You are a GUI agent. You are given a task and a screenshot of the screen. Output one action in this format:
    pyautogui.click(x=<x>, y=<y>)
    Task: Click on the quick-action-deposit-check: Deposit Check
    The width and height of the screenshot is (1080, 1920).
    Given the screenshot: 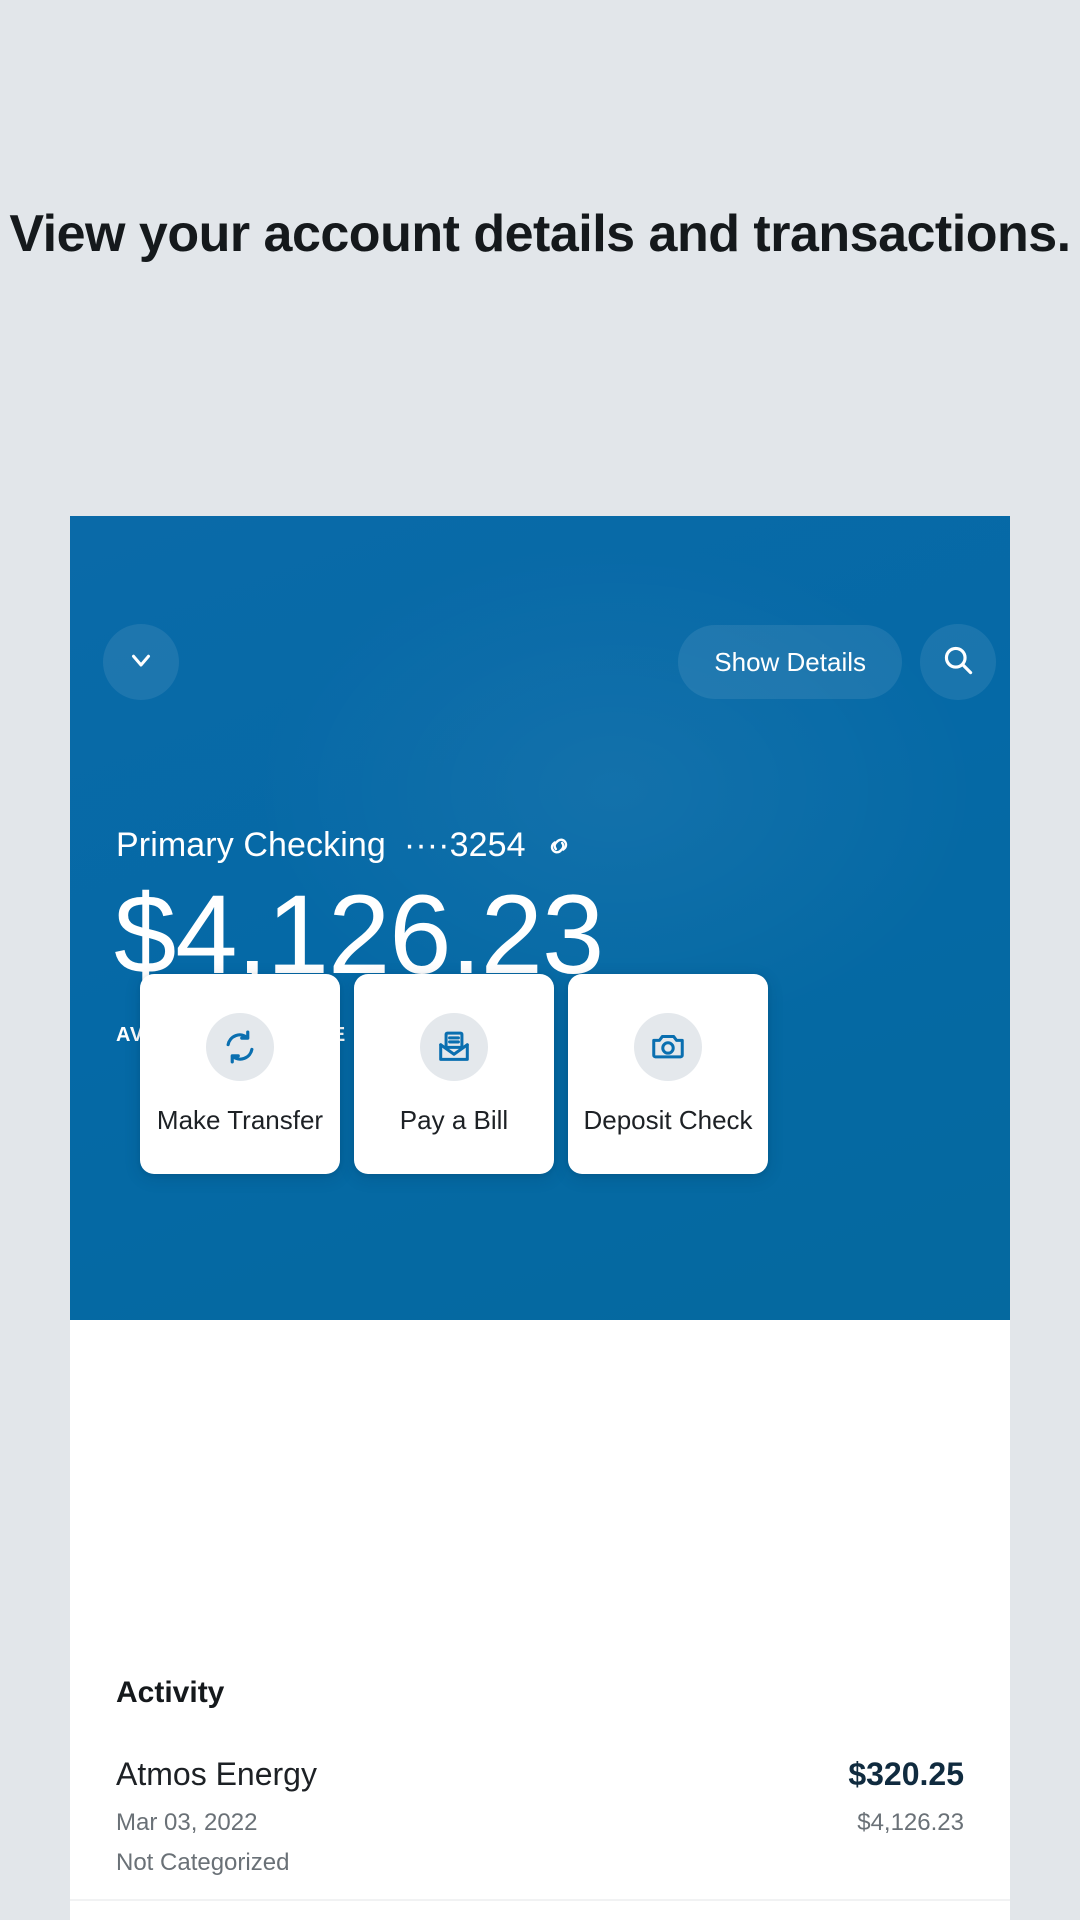 What is the action you would take?
    pyautogui.click(x=668, y=1074)
    